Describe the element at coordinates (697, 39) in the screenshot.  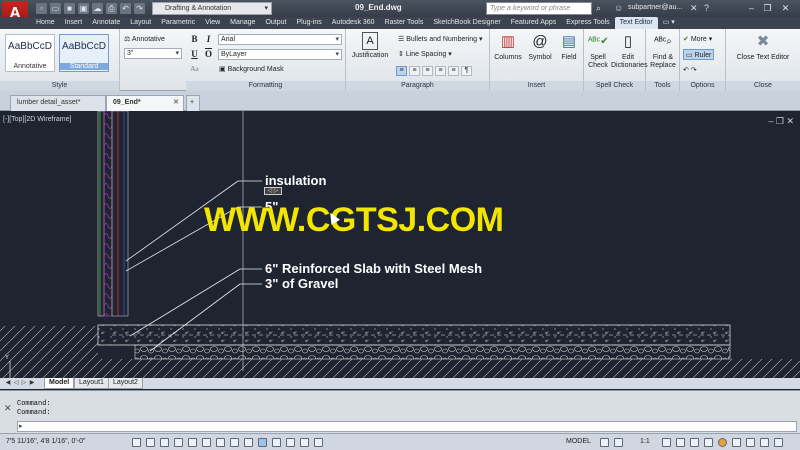
I see `more-button: ✔ More ▾` at that location.